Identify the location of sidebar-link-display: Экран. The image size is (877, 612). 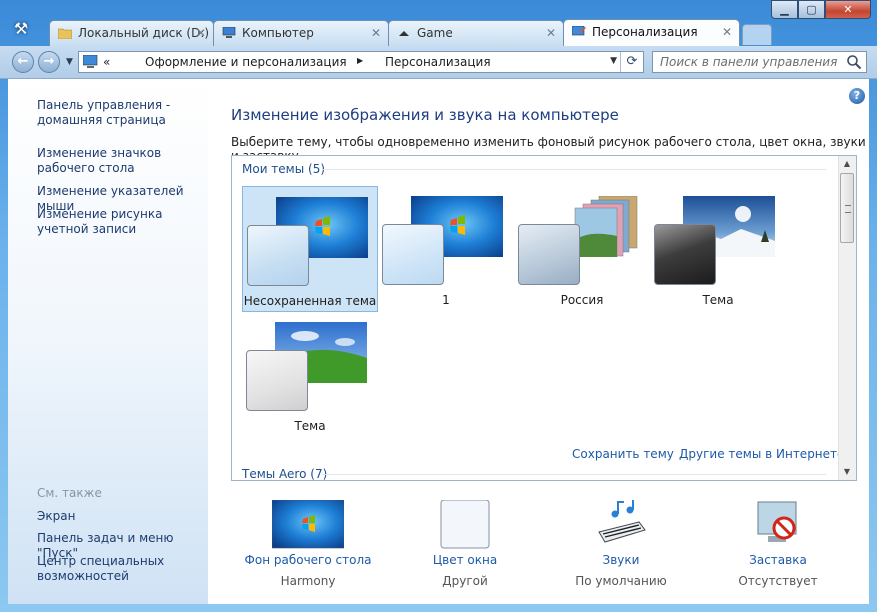
(122, 516).